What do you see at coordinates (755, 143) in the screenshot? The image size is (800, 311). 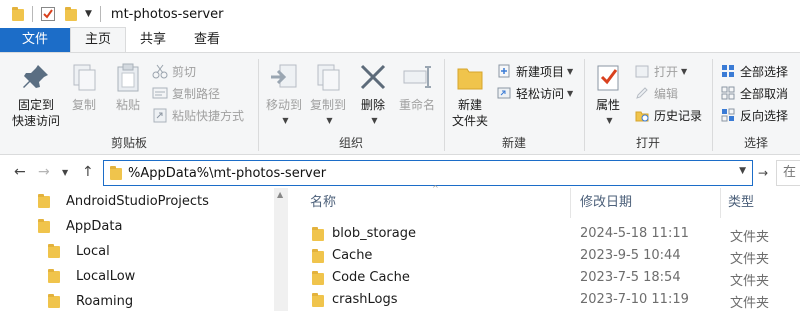 I see `select-group-label: 选择` at bounding box center [755, 143].